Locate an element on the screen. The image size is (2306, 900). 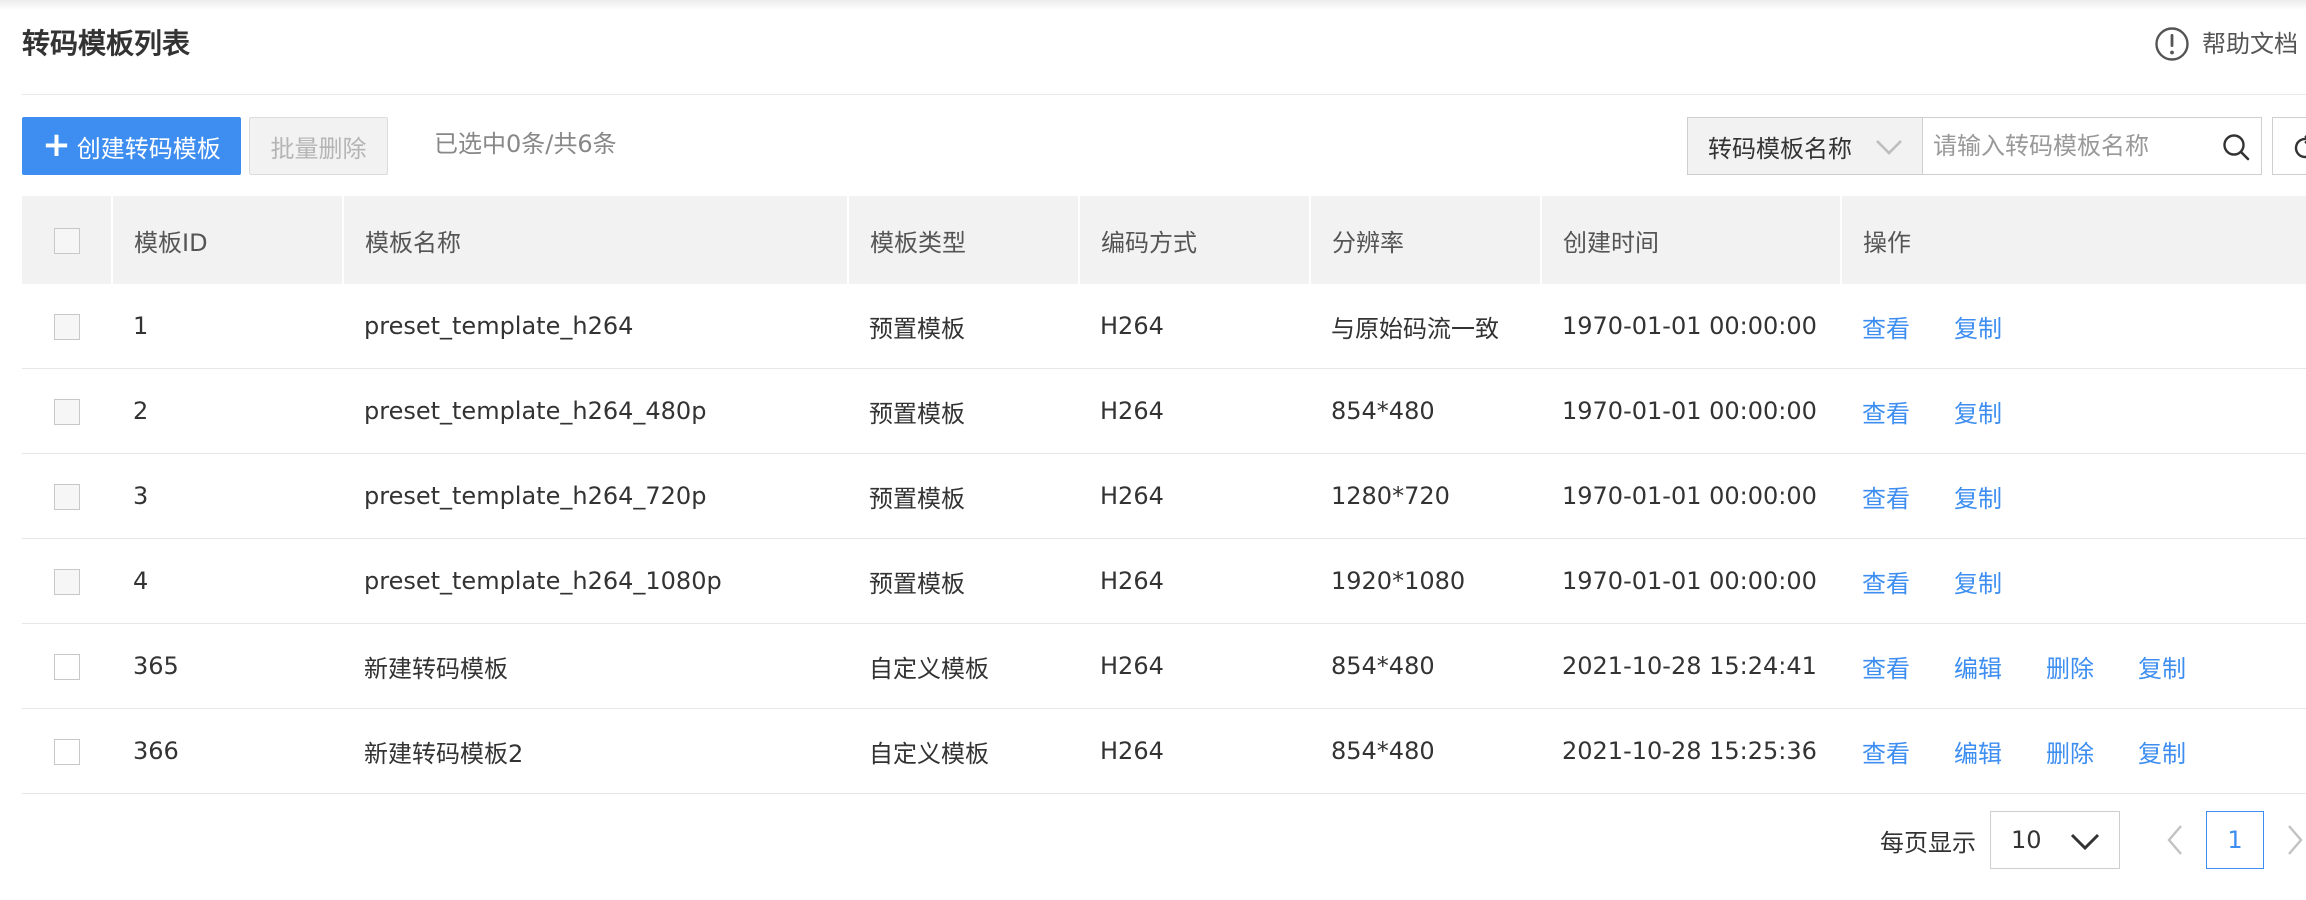
search-bar: 转码模板名称 is located at coordinates (1974, 146).